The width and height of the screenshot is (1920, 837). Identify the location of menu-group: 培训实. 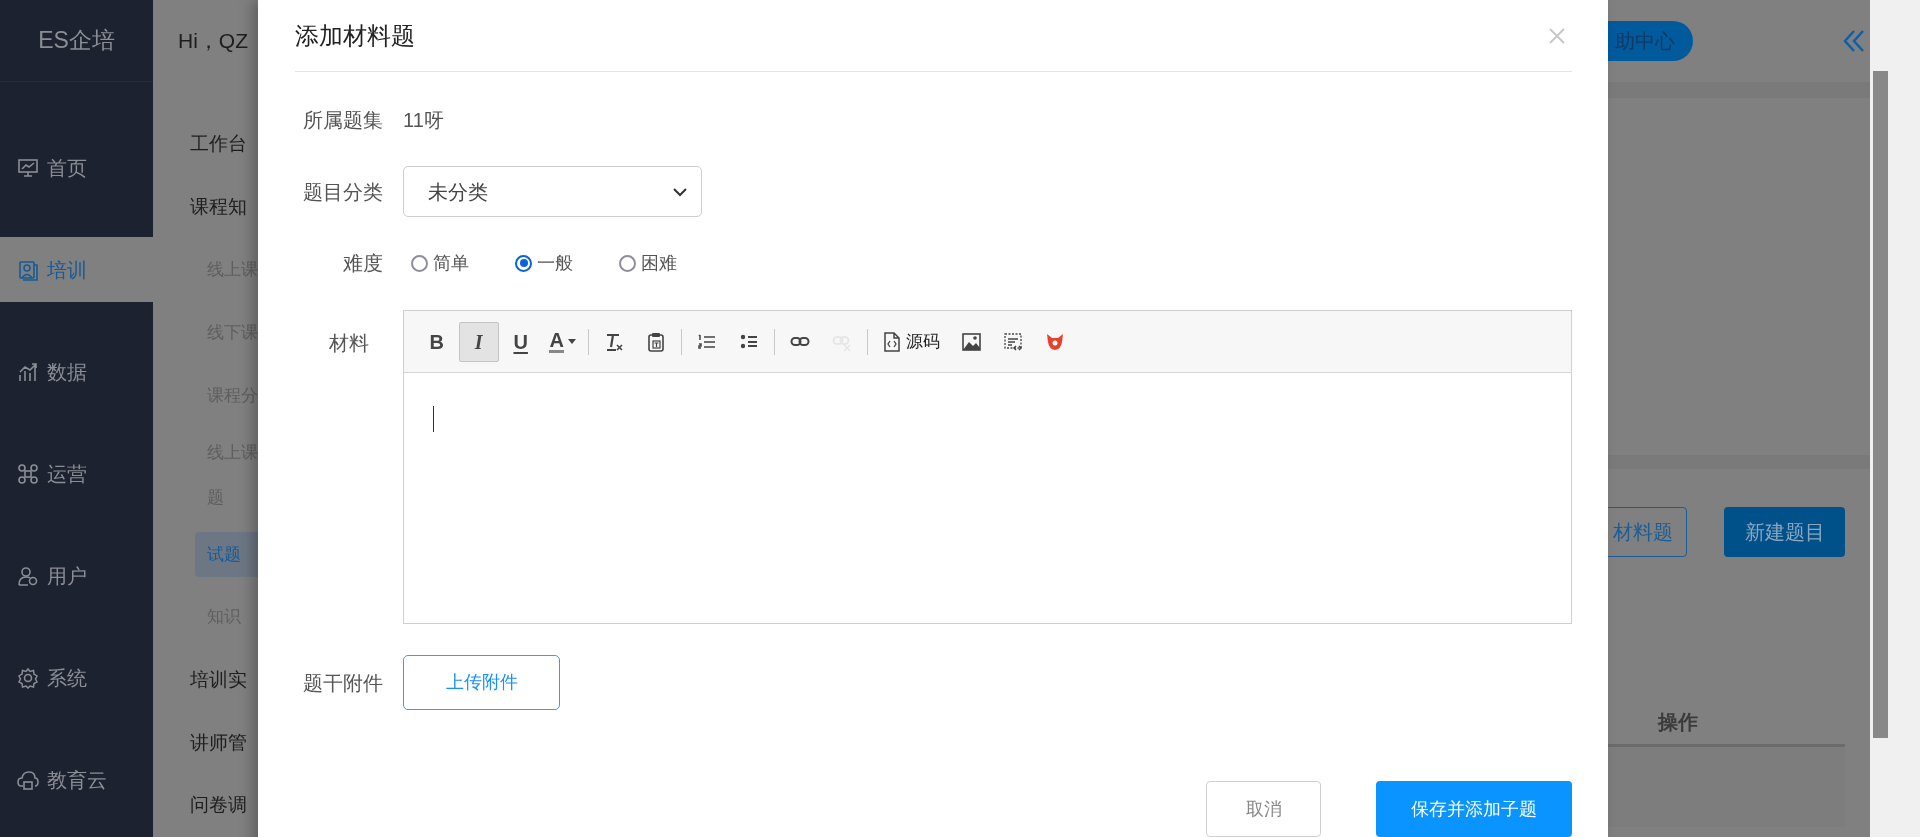
(218, 680).